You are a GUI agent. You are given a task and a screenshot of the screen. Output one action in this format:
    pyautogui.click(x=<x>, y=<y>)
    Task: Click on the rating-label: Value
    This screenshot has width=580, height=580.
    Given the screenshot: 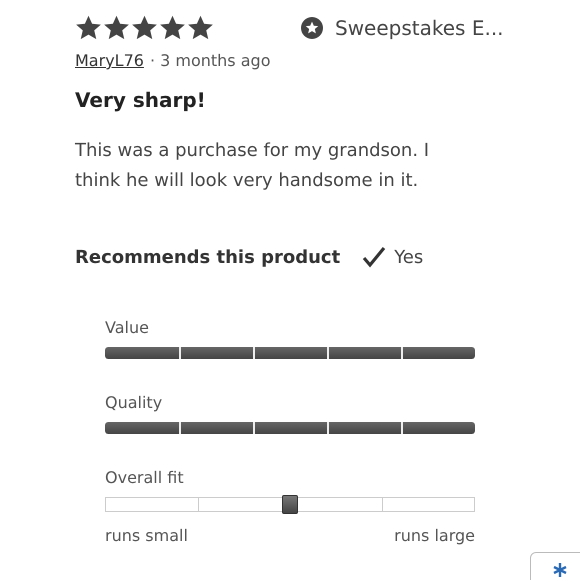 What is the action you would take?
    pyautogui.click(x=127, y=327)
    